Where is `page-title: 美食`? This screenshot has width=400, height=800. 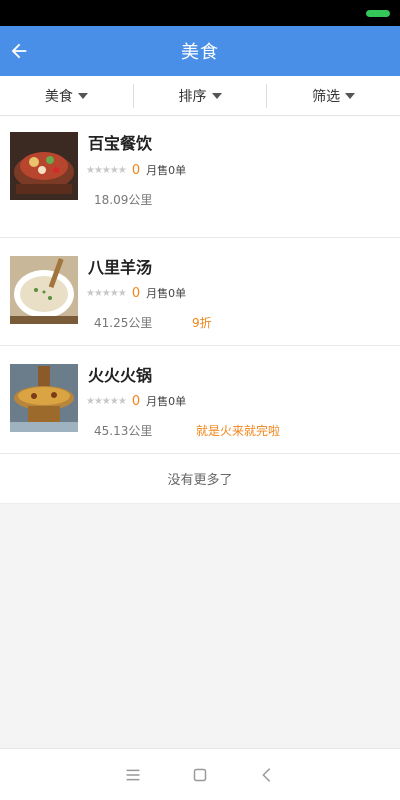
page-title: 美食 is located at coordinates (200, 52).